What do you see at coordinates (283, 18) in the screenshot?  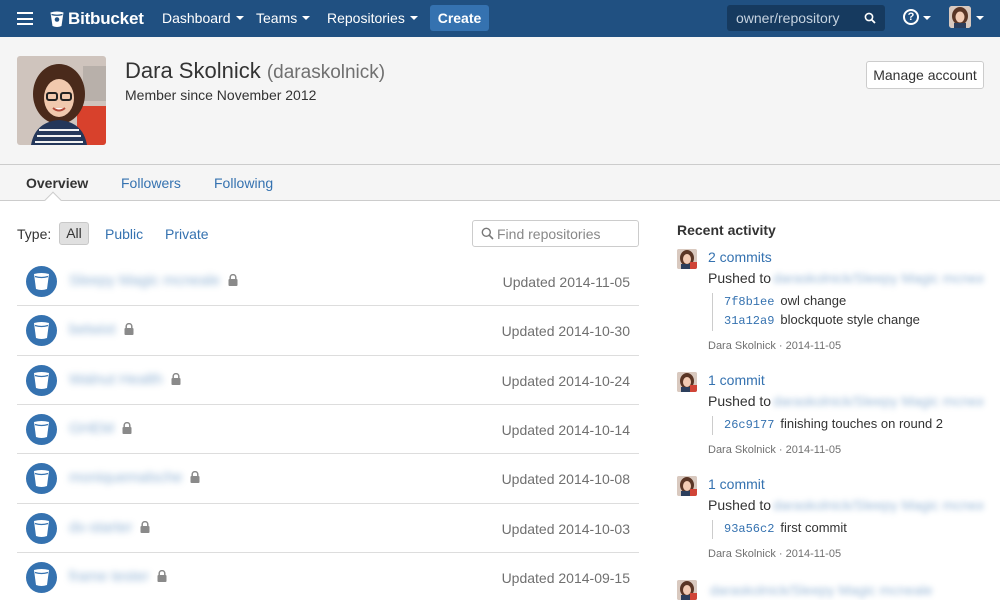 I see `nav-teams: Teams` at bounding box center [283, 18].